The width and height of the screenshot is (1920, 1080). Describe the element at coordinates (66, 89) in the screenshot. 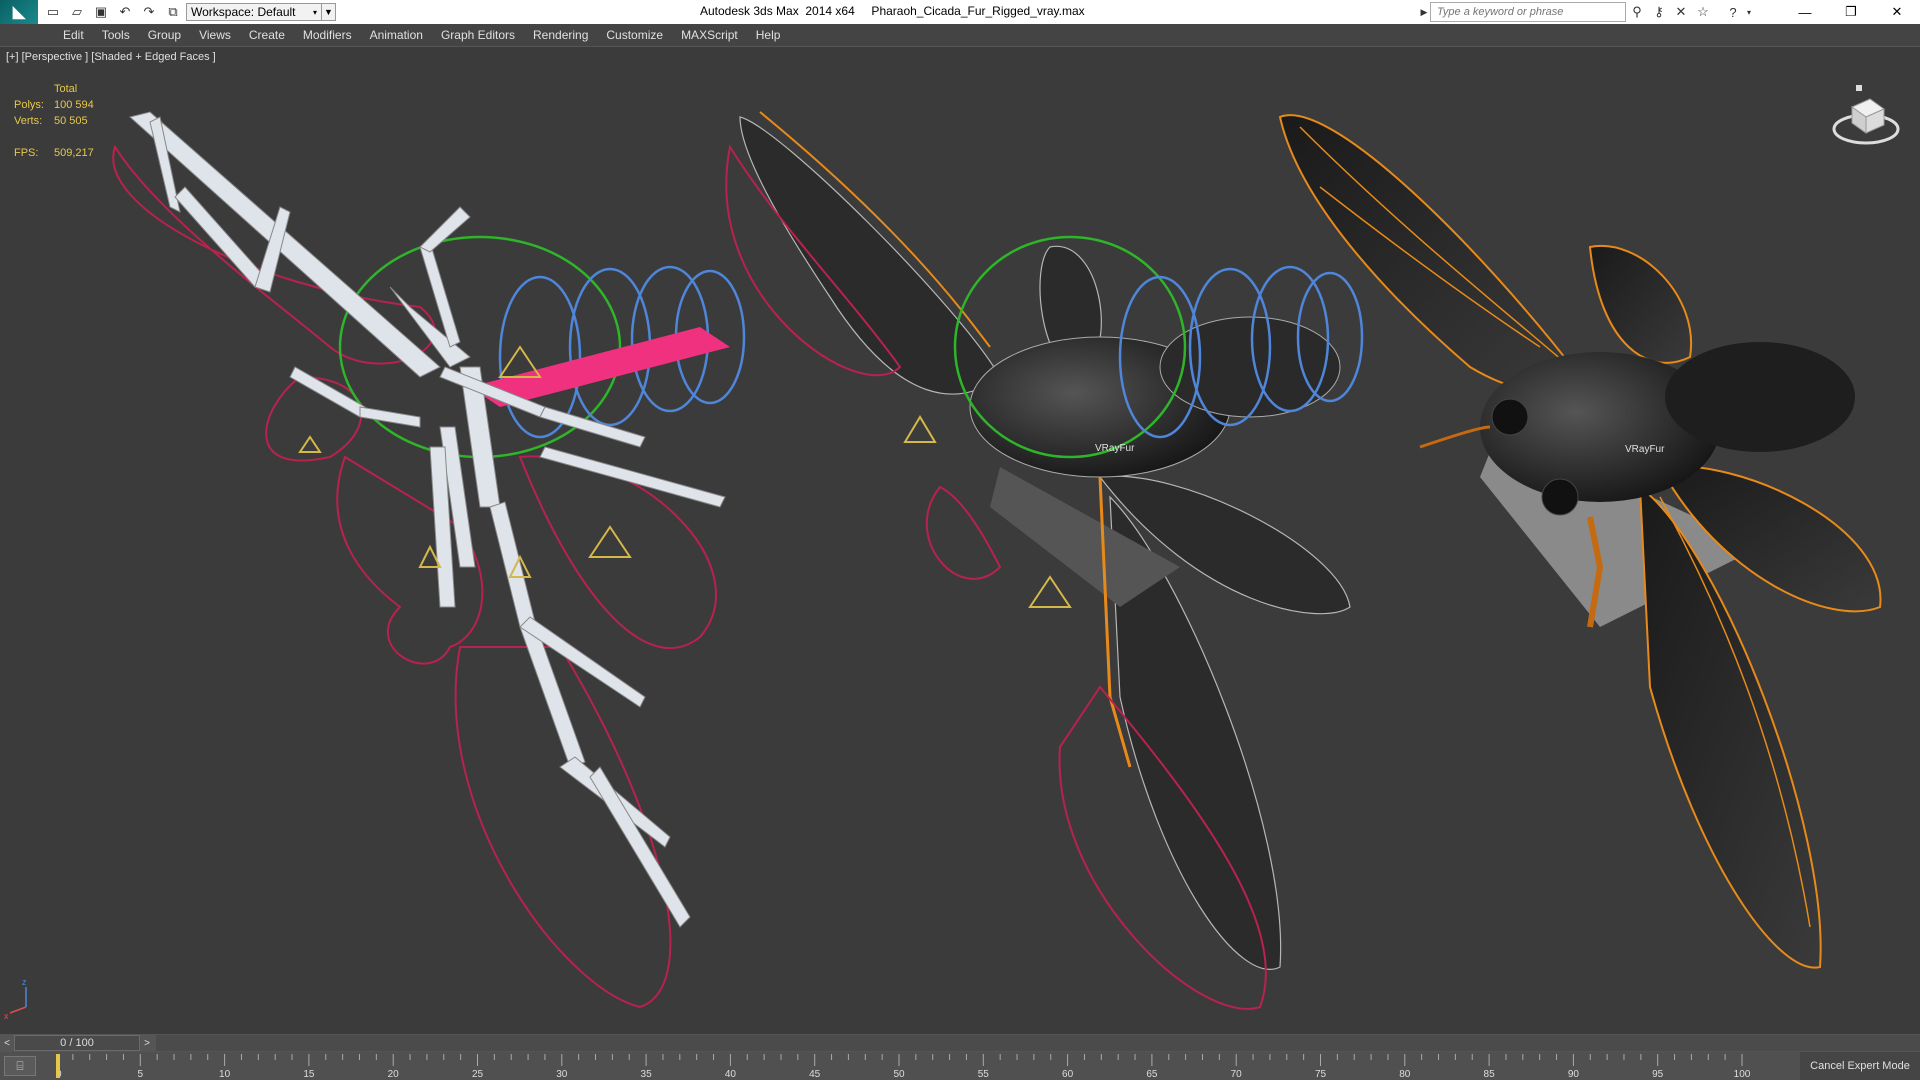

I see `stats-total-label: Total` at that location.